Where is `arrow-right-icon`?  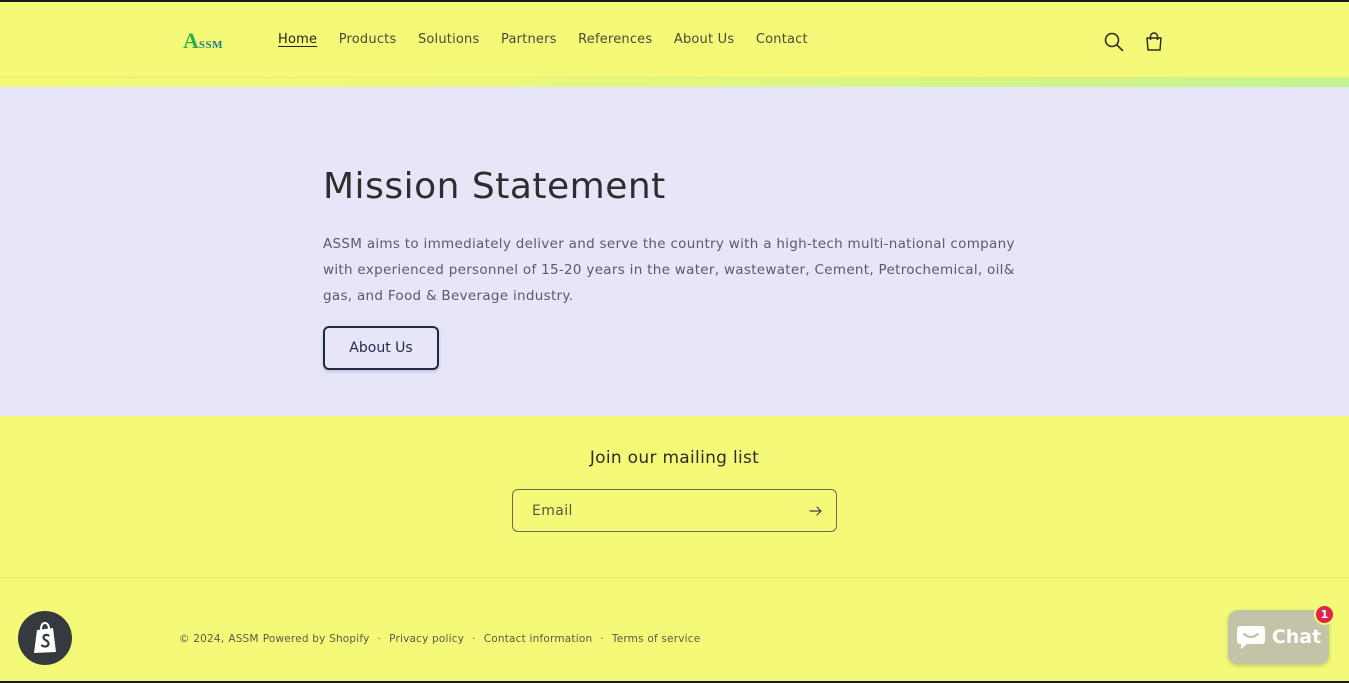 arrow-right-icon is located at coordinates (816, 511).